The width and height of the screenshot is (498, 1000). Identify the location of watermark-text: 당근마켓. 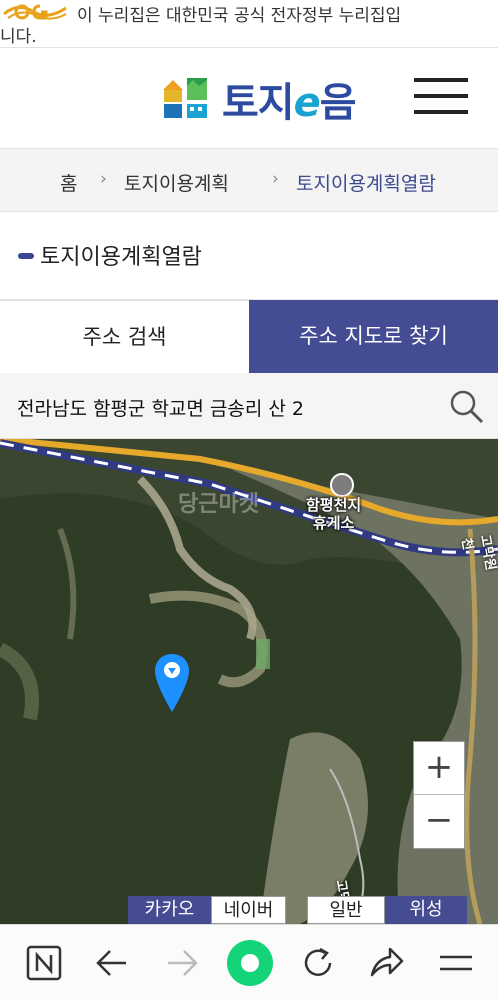
(218, 504).